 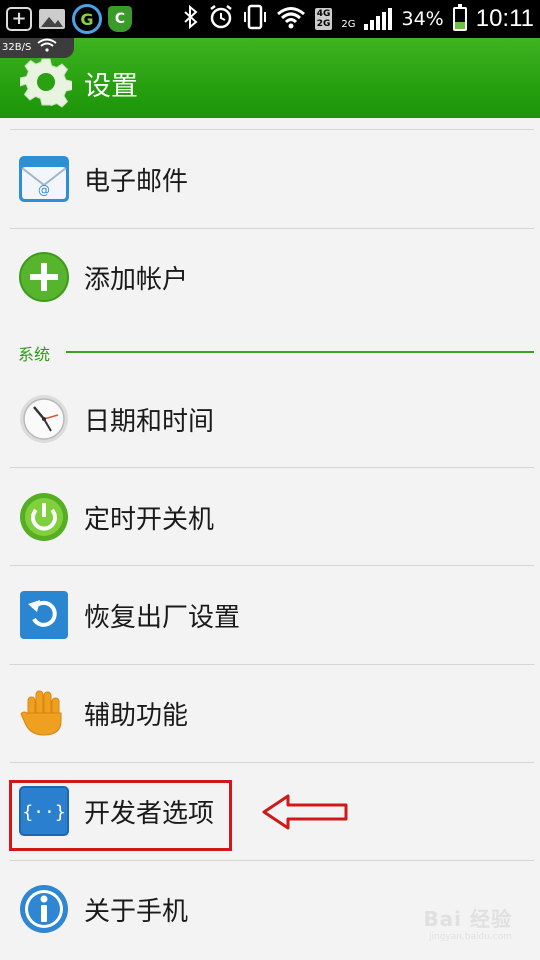 What do you see at coordinates (270, 713) in the screenshot?
I see `settings-item-accessibility: 辅助功能` at bounding box center [270, 713].